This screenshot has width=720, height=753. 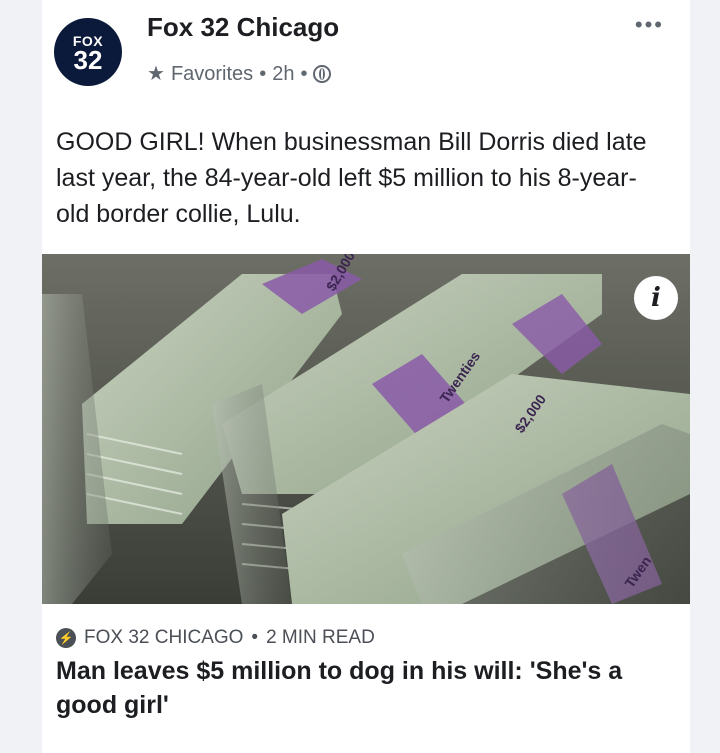 I want to click on info-icon: i, so click(x=656, y=298).